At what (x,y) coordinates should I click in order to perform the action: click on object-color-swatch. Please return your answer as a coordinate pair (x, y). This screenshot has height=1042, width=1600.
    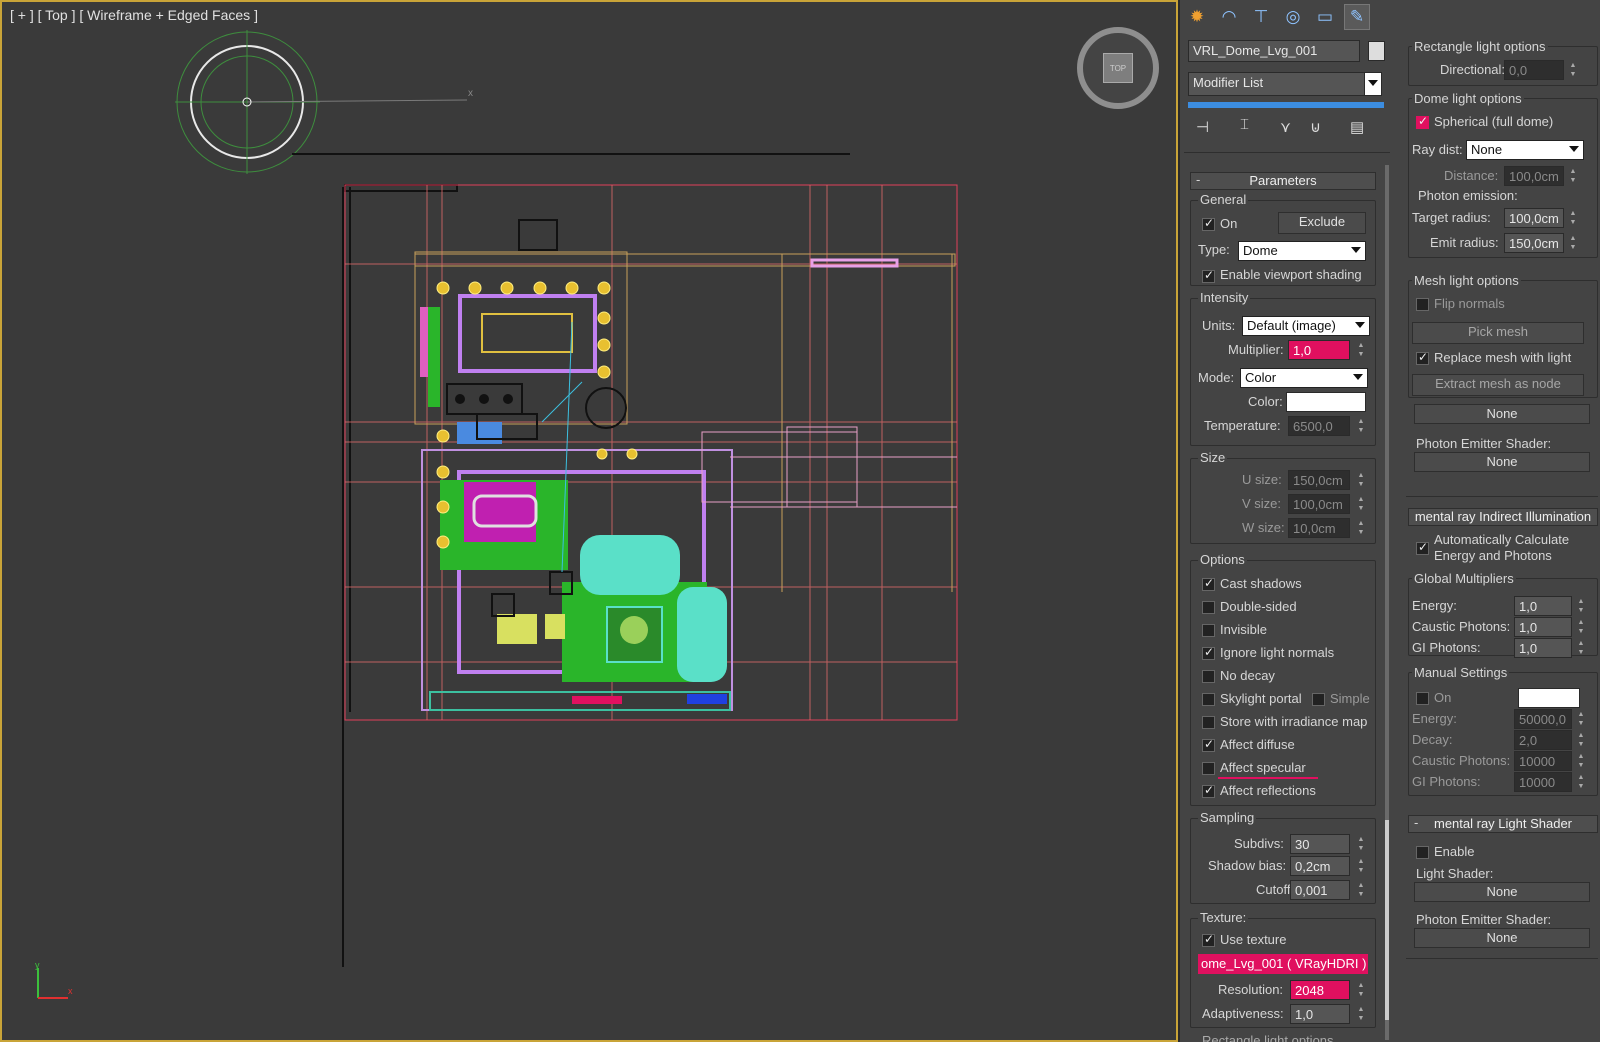
    Looking at the image, I should click on (1376, 51).